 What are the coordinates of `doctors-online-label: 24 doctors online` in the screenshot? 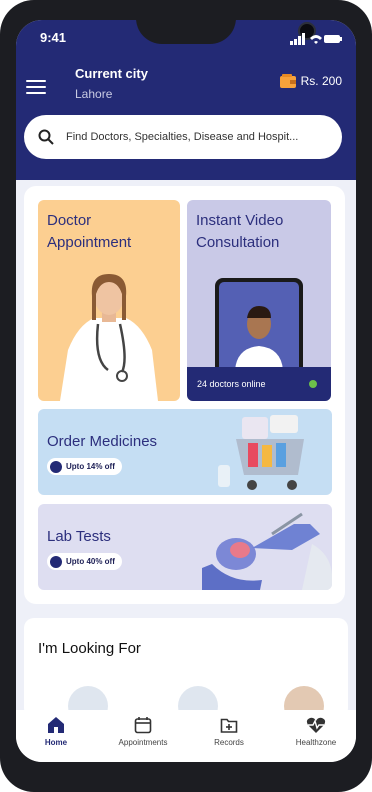 It's located at (231, 384).